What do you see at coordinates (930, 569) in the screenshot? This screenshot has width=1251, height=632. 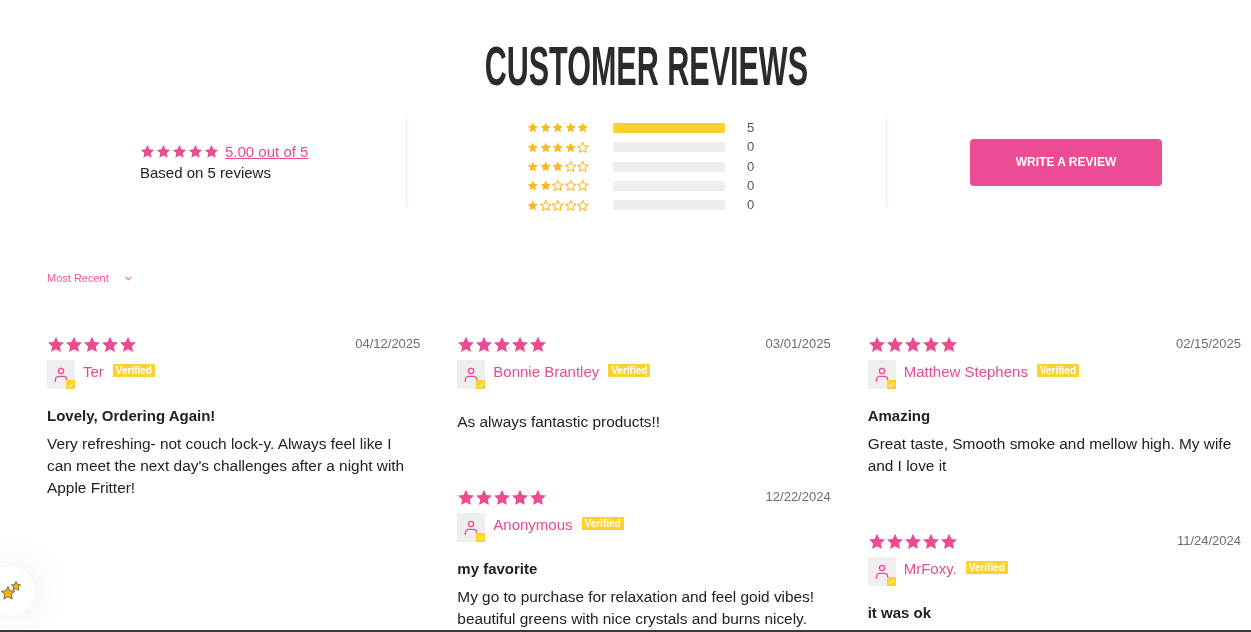 I see `reviewer-name: MrFoxy.` at bounding box center [930, 569].